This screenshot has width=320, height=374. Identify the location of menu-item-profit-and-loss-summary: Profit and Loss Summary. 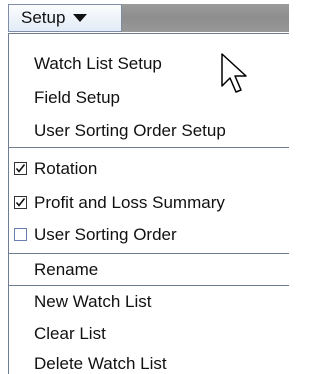
(149, 203).